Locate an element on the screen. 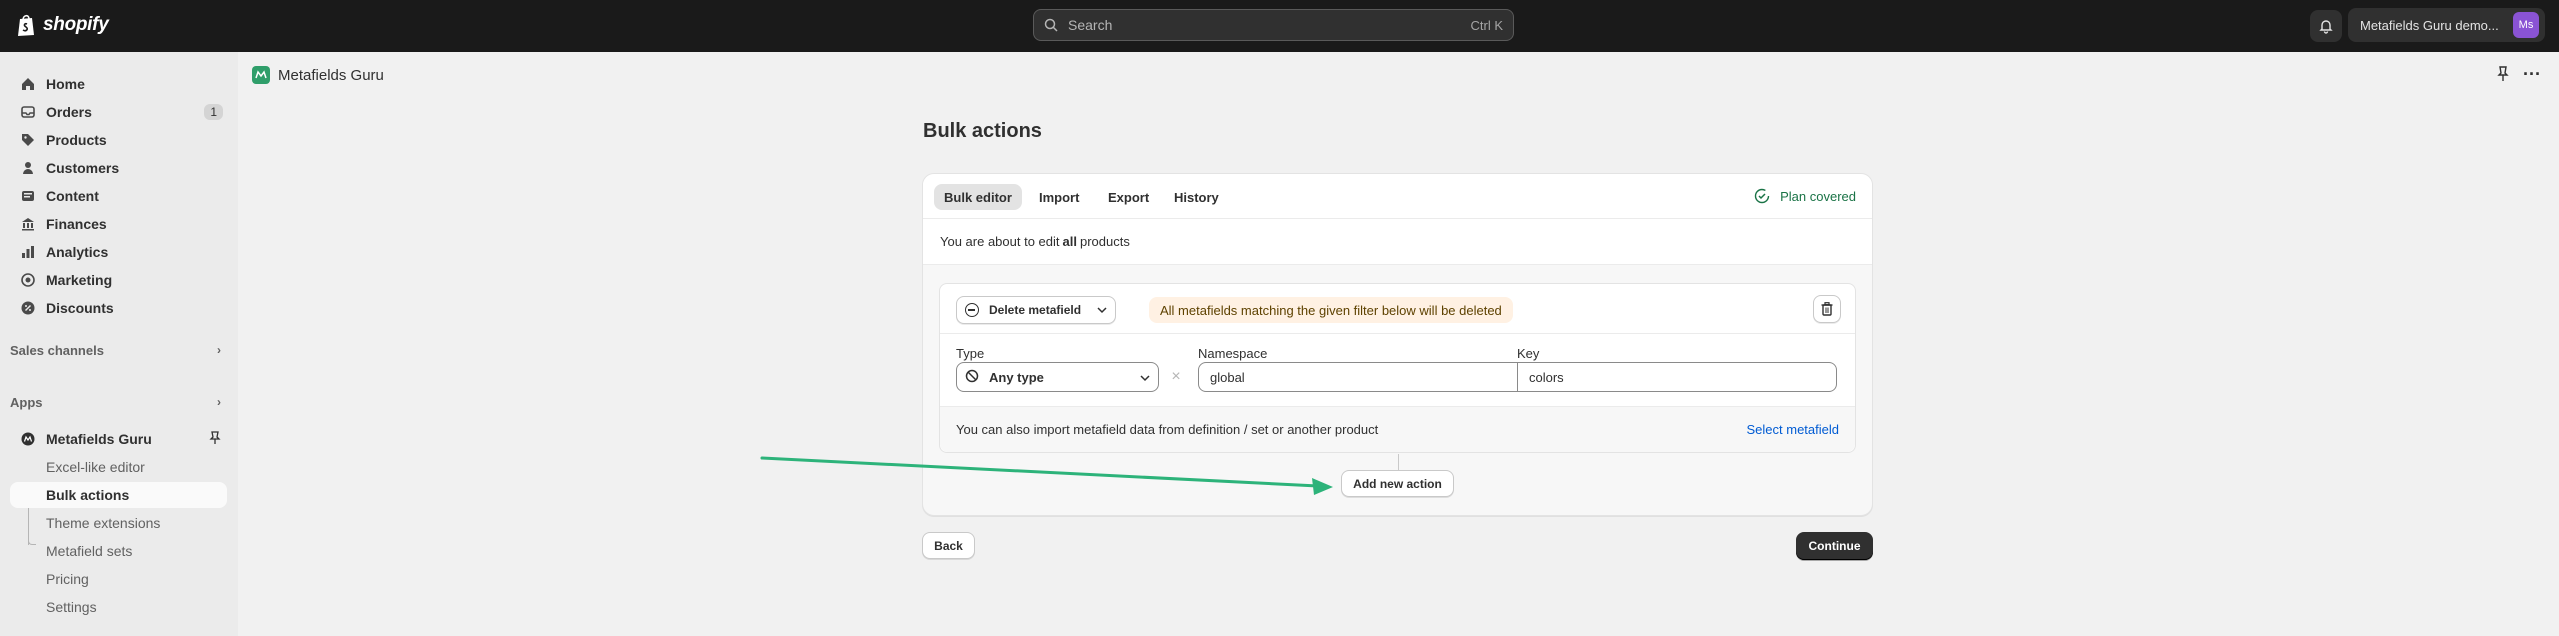 The image size is (2559, 636). target-icon is located at coordinates (28, 280).